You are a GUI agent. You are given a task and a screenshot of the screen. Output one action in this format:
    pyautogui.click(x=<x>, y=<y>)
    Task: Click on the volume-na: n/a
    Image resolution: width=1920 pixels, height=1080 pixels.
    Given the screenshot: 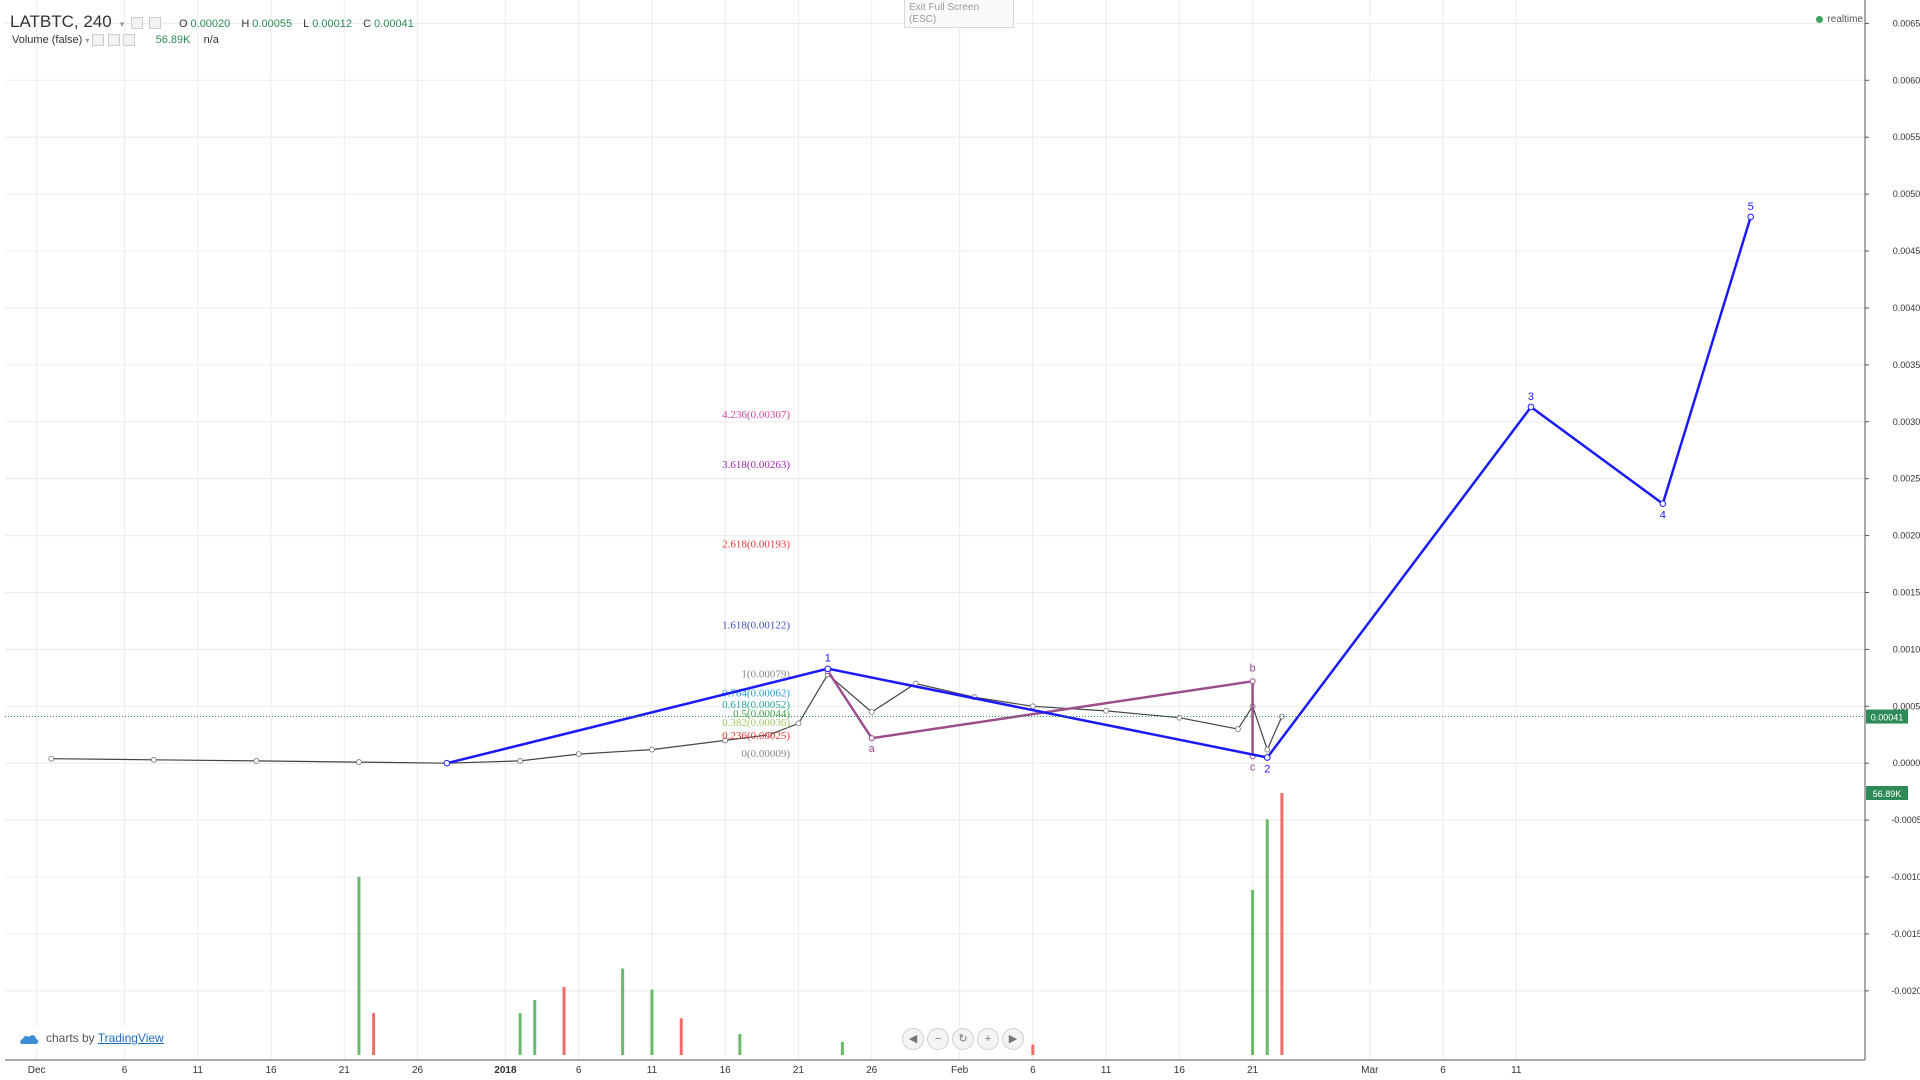 What is the action you would take?
    pyautogui.click(x=211, y=40)
    